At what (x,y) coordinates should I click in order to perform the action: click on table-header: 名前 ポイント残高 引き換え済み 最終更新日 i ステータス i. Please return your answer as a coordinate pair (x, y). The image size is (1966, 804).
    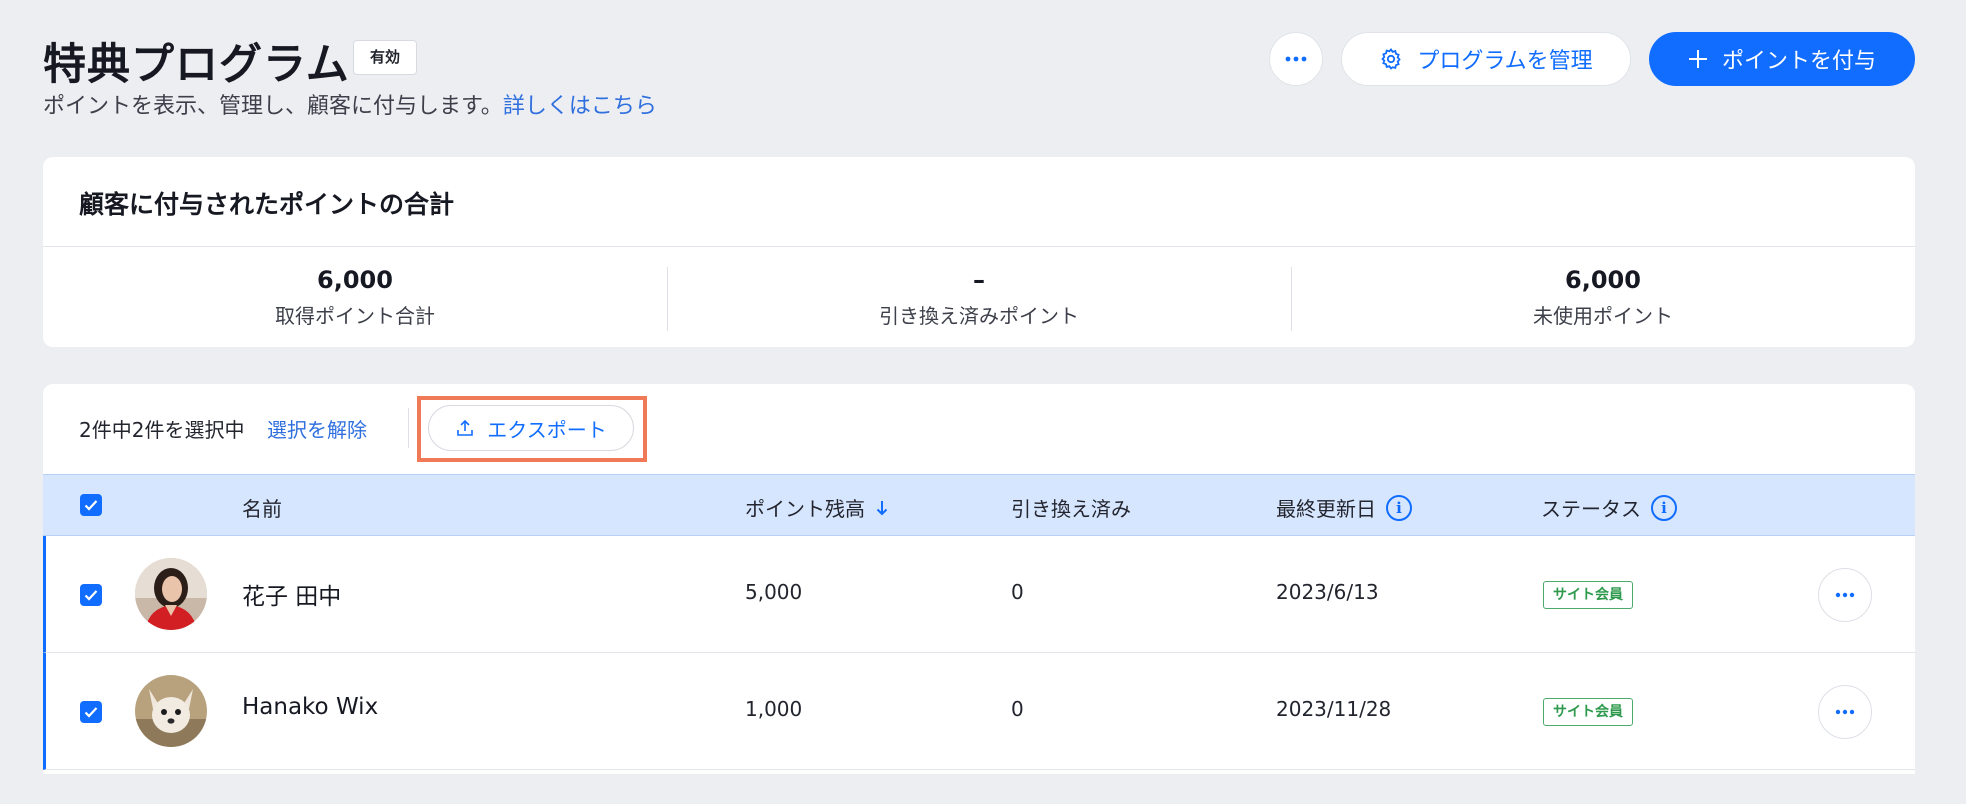
    Looking at the image, I should click on (979, 505).